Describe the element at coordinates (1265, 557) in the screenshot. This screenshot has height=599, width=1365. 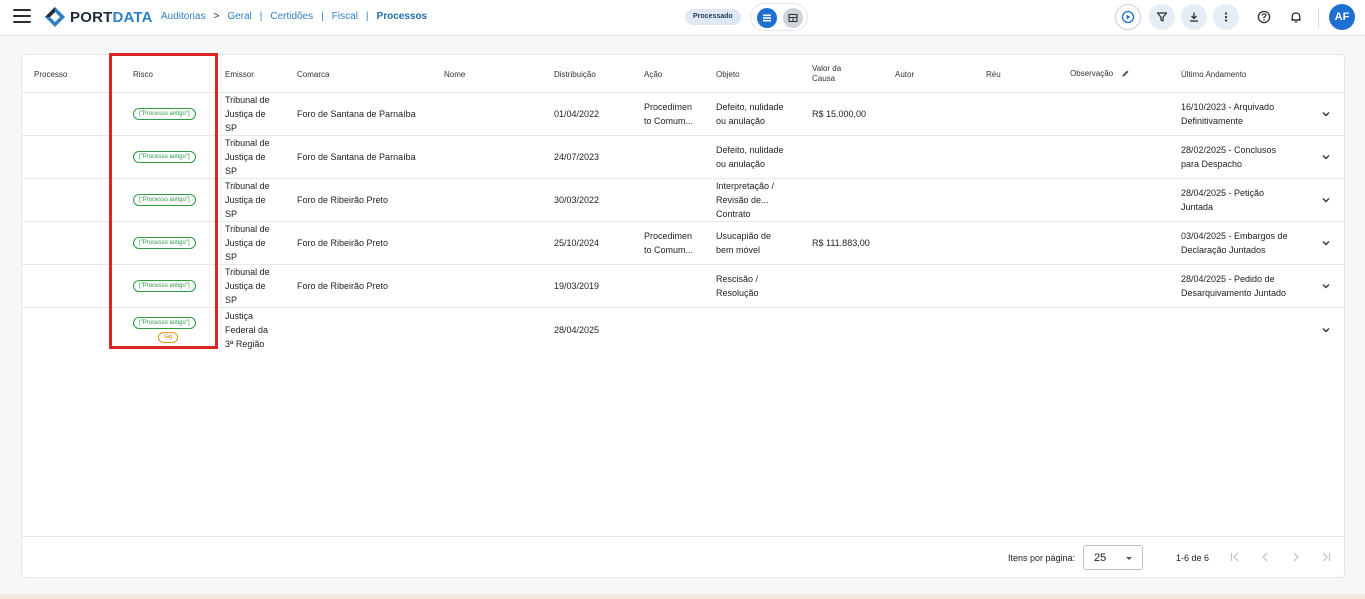
I see `previous-page-icon` at that location.